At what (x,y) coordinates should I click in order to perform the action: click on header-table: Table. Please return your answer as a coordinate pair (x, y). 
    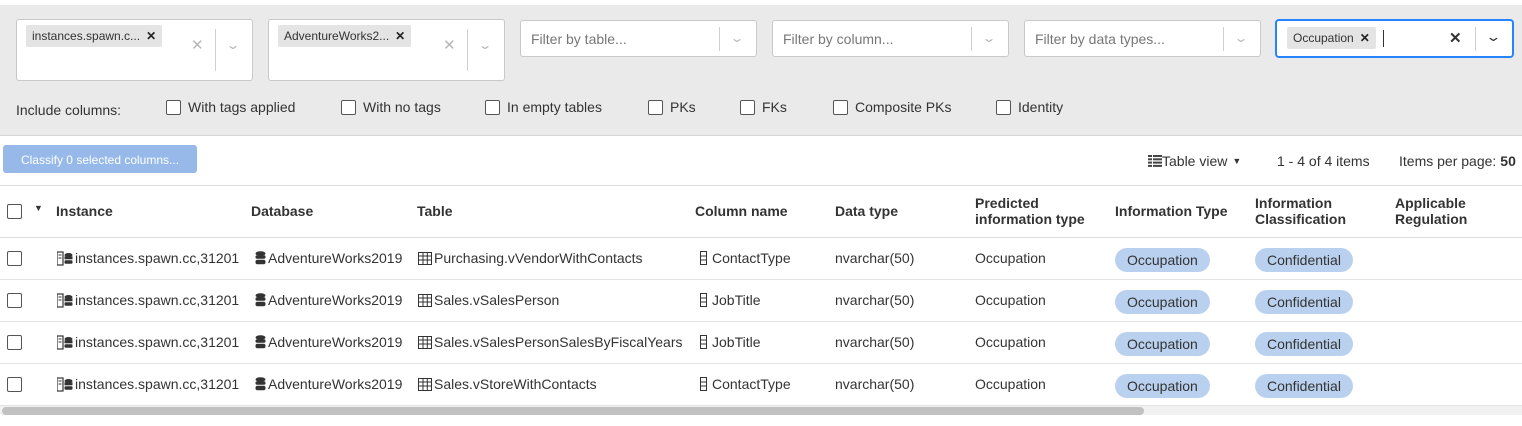
    Looking at the image, I should click on (435, 211).